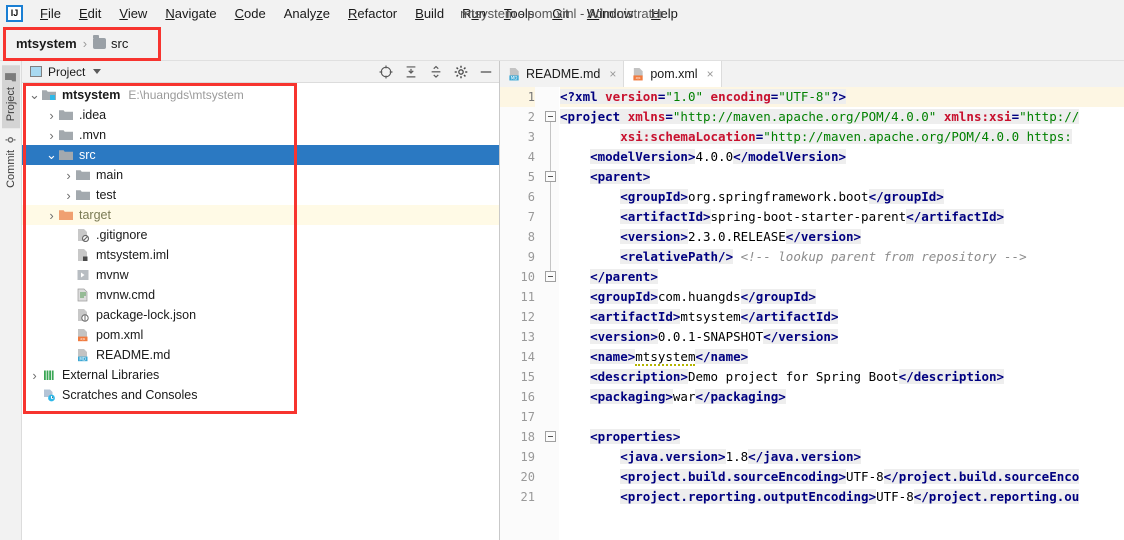 Image resolution: width=1124 pixels, height=540 pixels. I want to click on tree-node-label: mtsystem, so click(91, 95).